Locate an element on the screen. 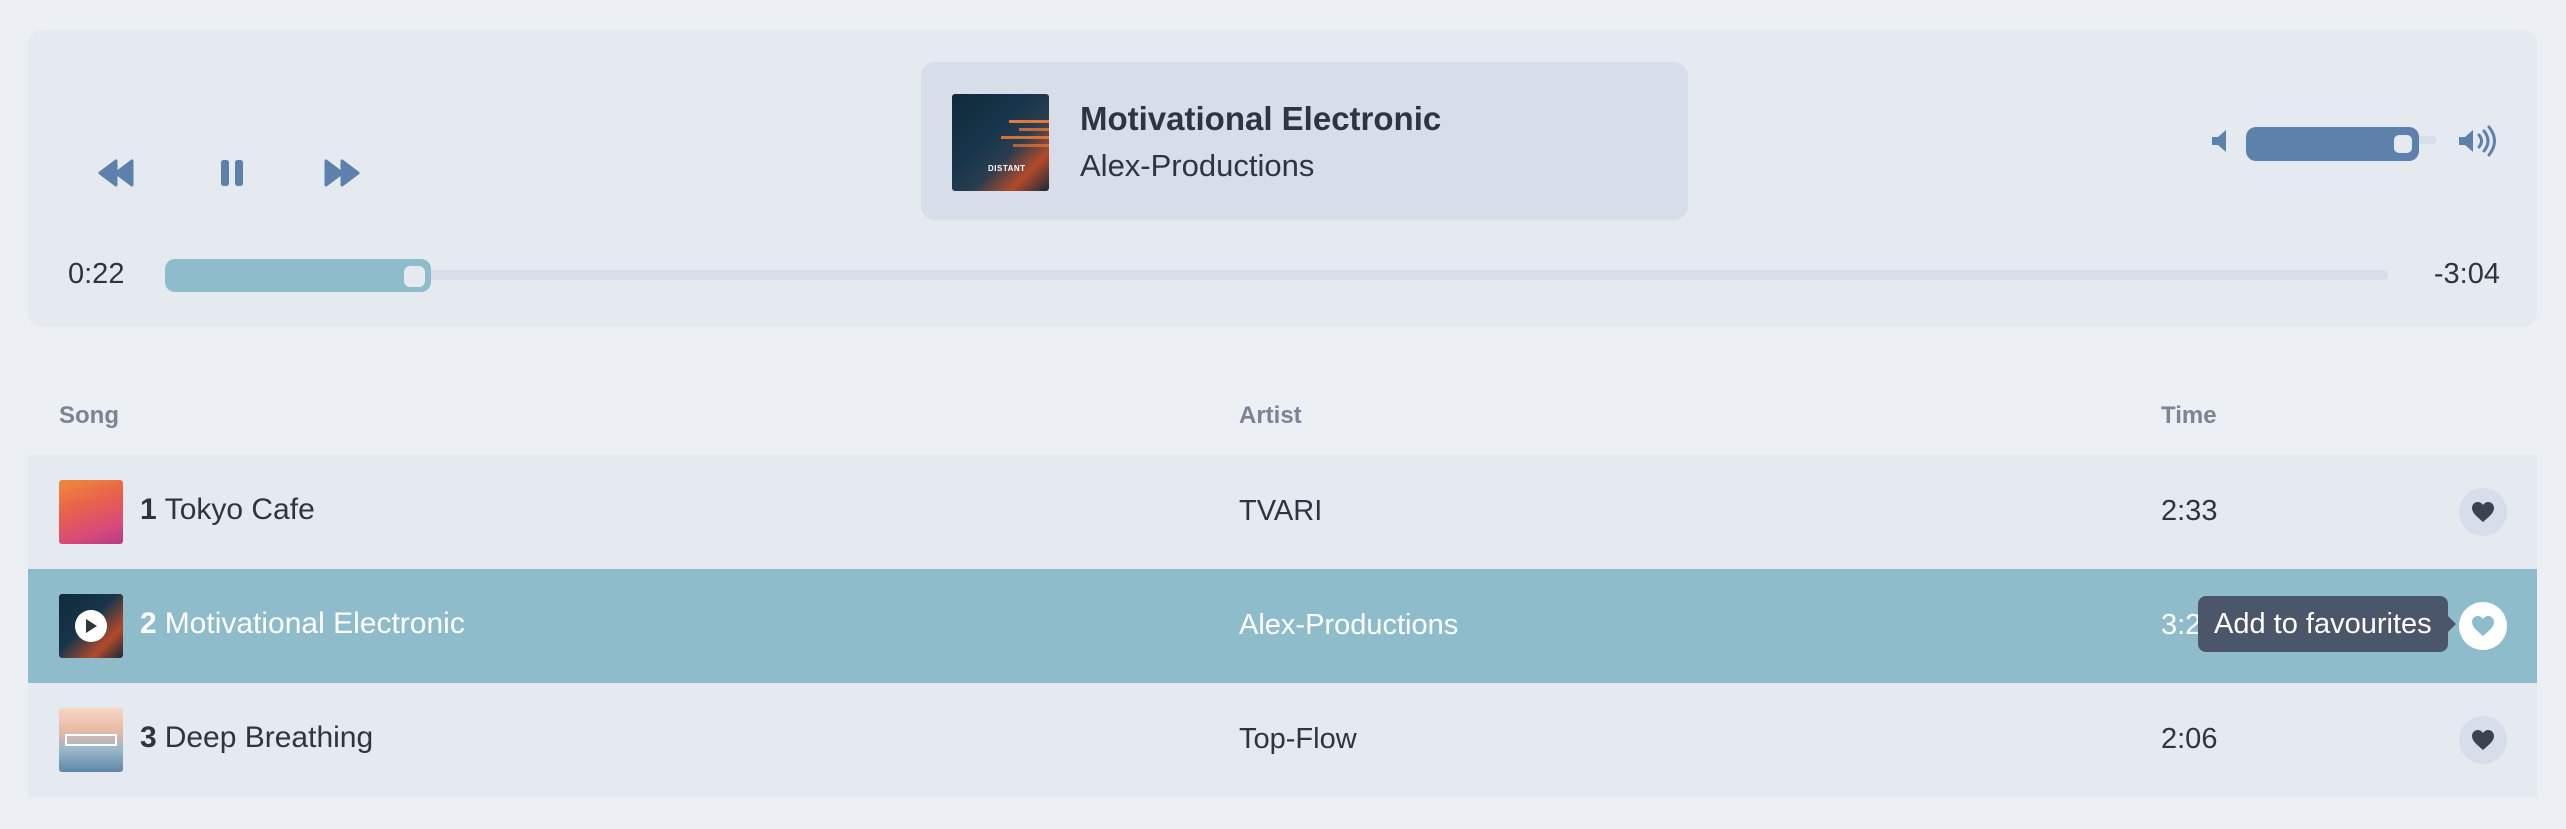 The image size is (2566, 829). pause-icon is located at coordinates (232, 173).